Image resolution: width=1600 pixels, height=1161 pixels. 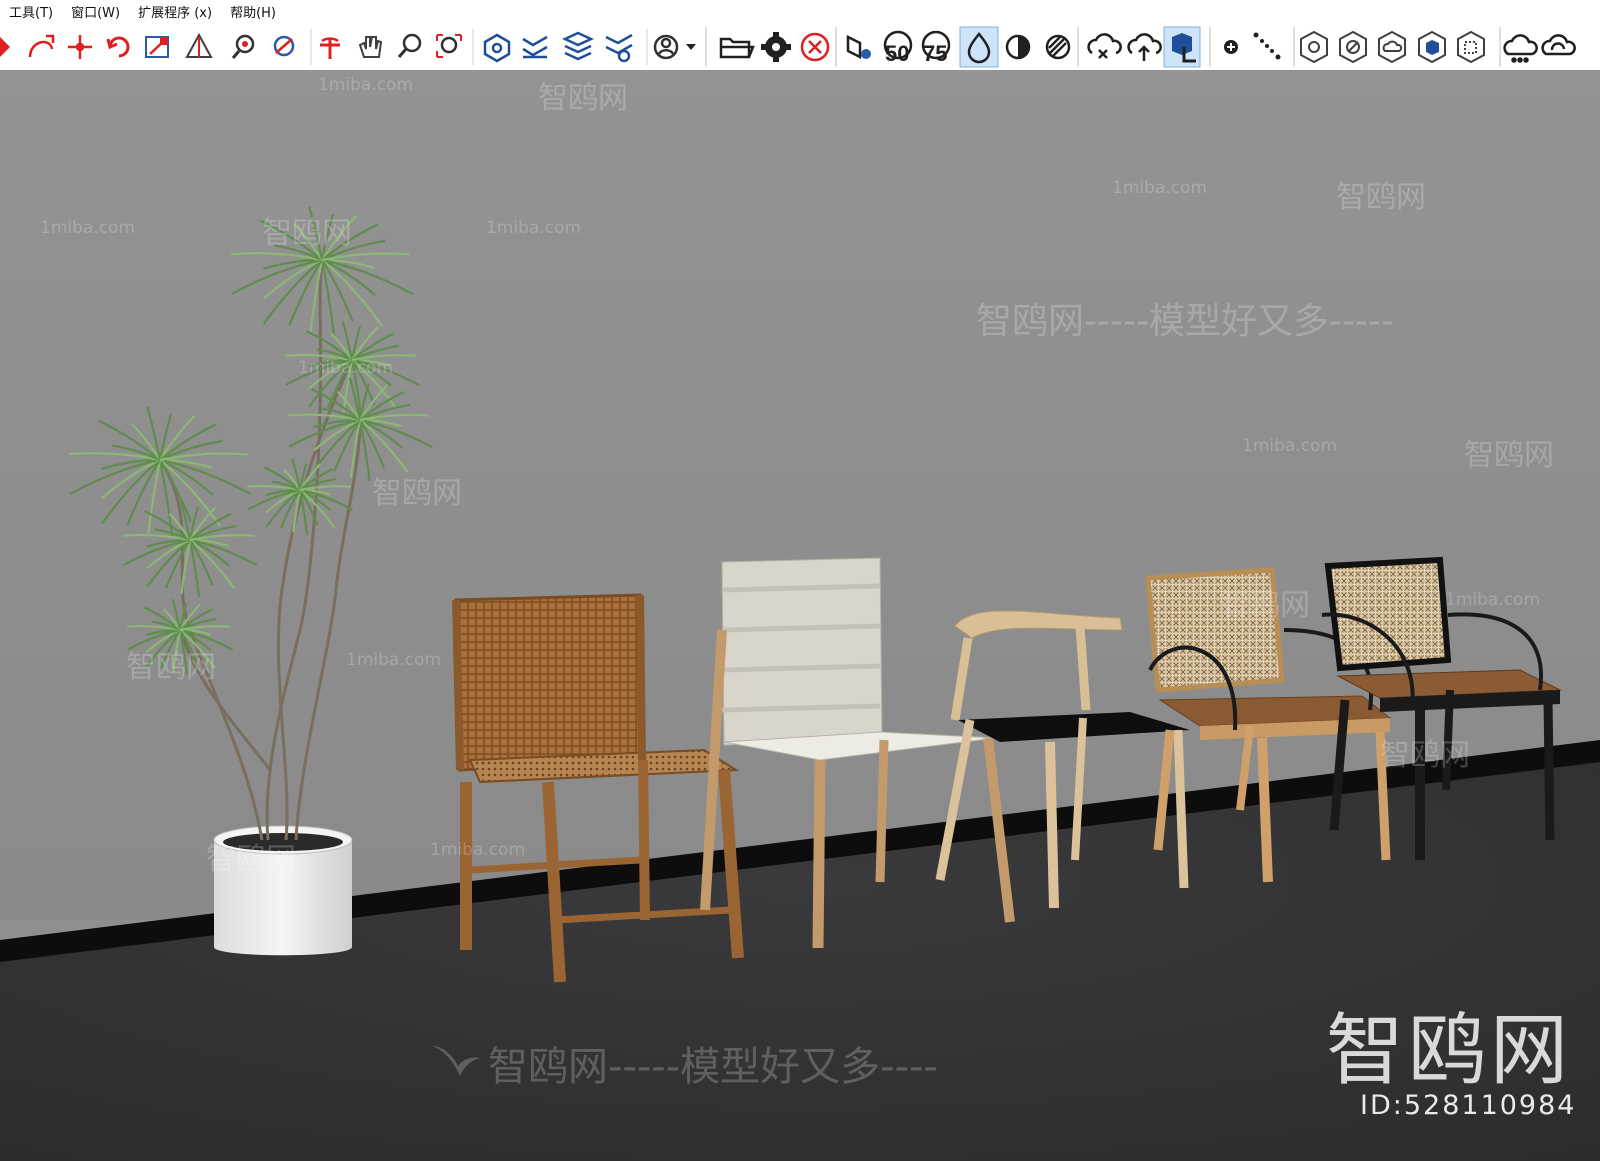 I want to click on toolbar: 50 75, so click(x=800, y=47).